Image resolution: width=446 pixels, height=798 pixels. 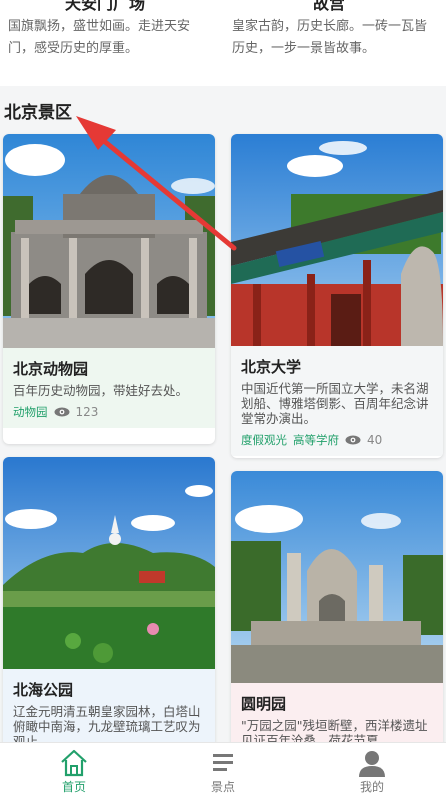 What do you see at coordinates (43, 690) in the screenshot?
I see `scenic-name: 北海公园` at bounding box center [43, 690].